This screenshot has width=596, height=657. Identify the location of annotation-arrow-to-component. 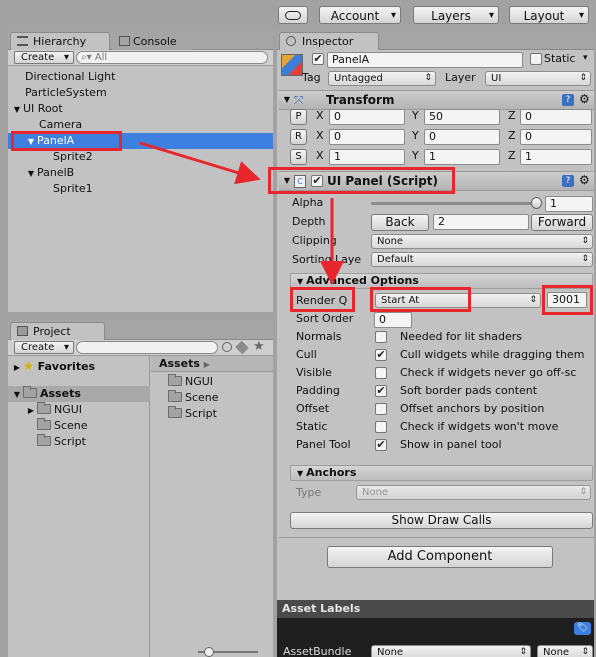
(200, 163).